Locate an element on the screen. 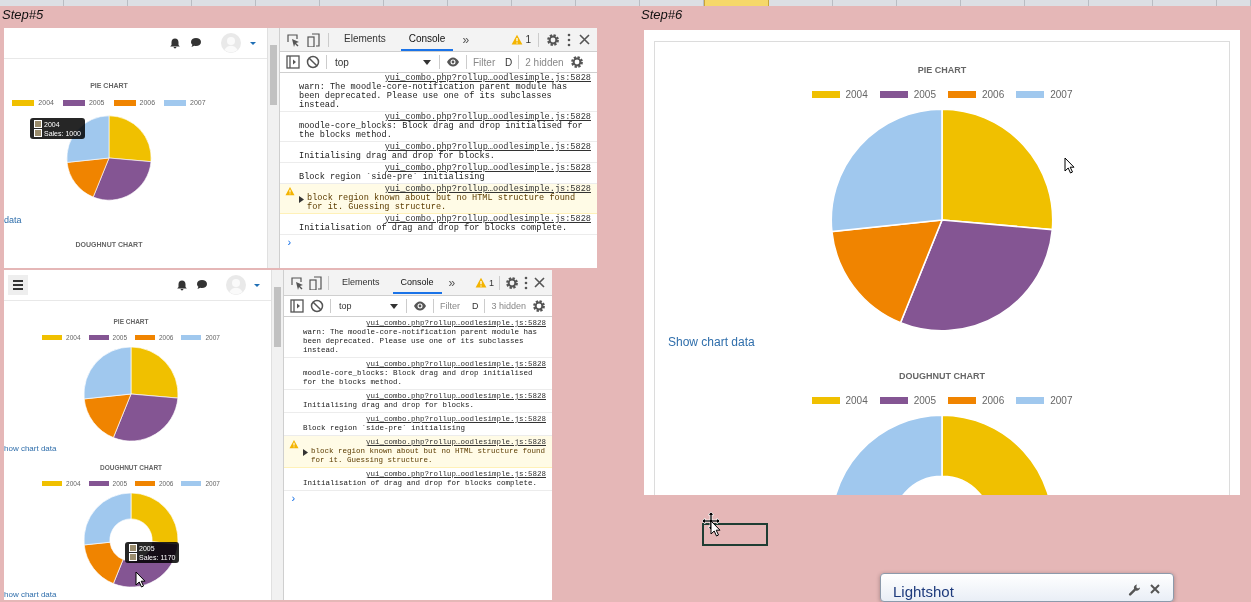 The image size is (1251, 602). message-text: Block region `side-pre` initialising is located at coordinates (392, 177).